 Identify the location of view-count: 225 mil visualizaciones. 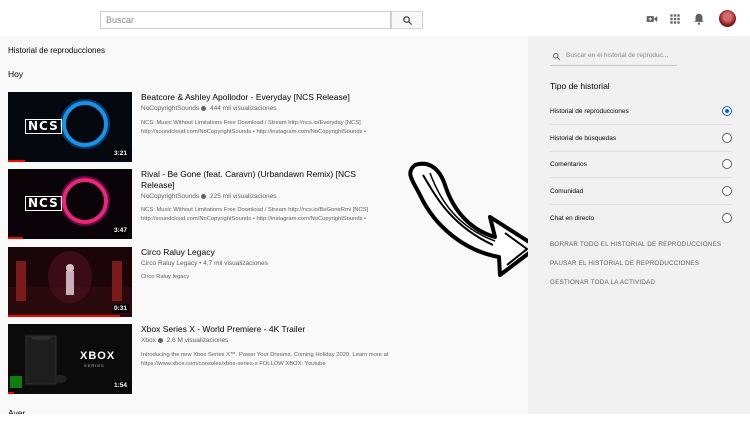
(243, 196).